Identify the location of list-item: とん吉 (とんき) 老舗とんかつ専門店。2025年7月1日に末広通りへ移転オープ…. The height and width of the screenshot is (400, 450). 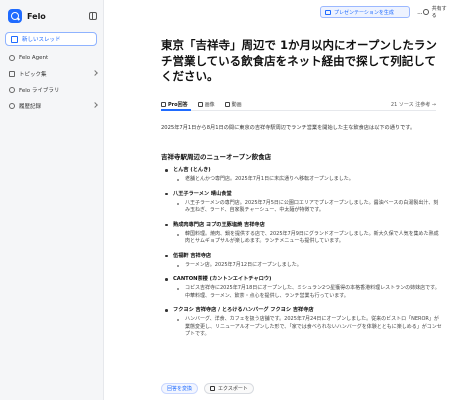
(302, 175).